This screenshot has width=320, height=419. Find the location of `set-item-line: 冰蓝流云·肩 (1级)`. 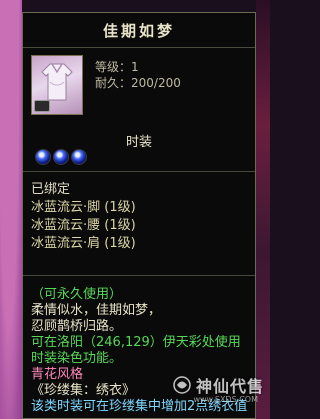

set-item-line: 冰蓝流云·肩 (1级) is located at coordinates (83, 243).